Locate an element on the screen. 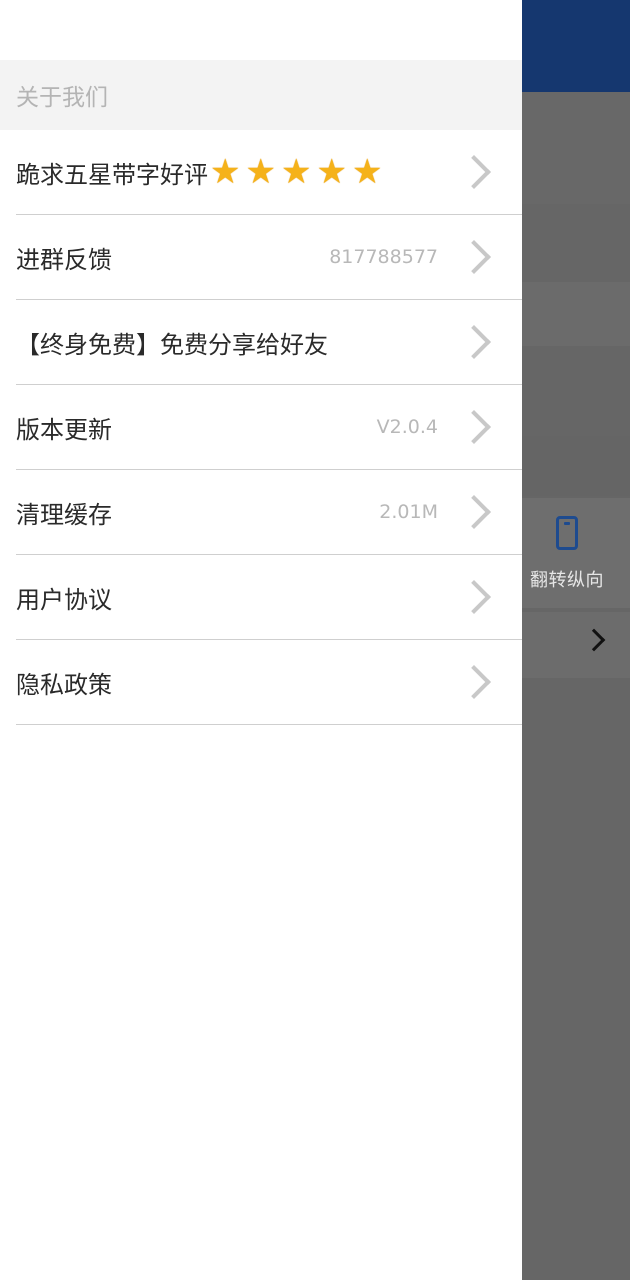 The width and height of the screenshot is (630, 1280). menu-item-privacy-policy: 隐私政策 is located at coordinates (269, 682).